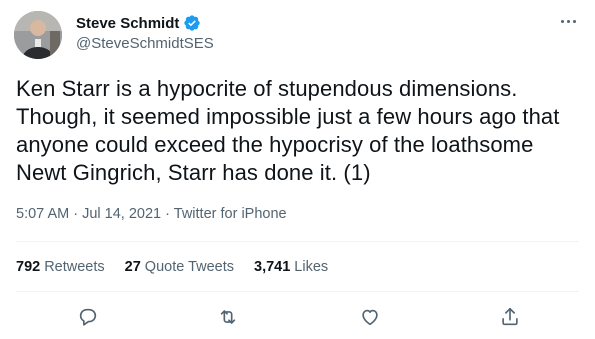  What do you see at coordinates (568, 21) in the screenshot?
I see `more-options-icon` at bounding box center [568, 21].